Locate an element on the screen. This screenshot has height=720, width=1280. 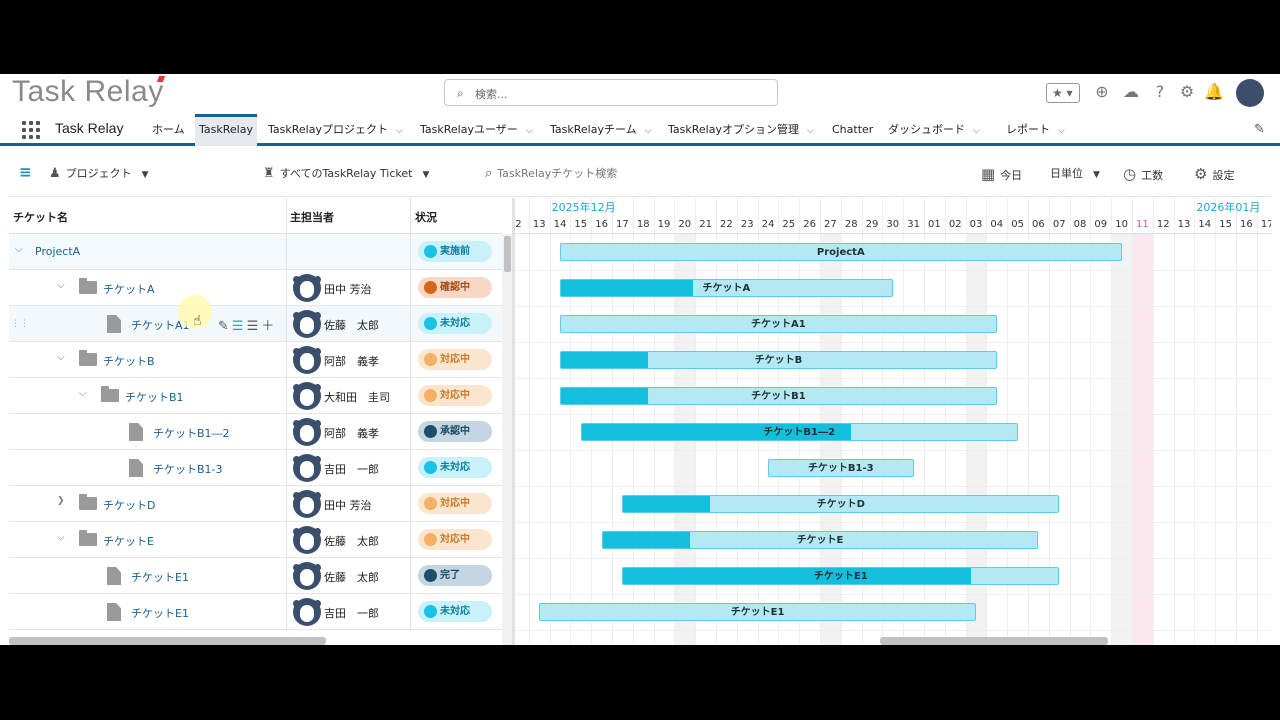
table-row: チケットA1 ⋮⋮ ✎ ☰ ☰ ＋佐藤 太郎 未対応 is located at coordinates (255, 324).